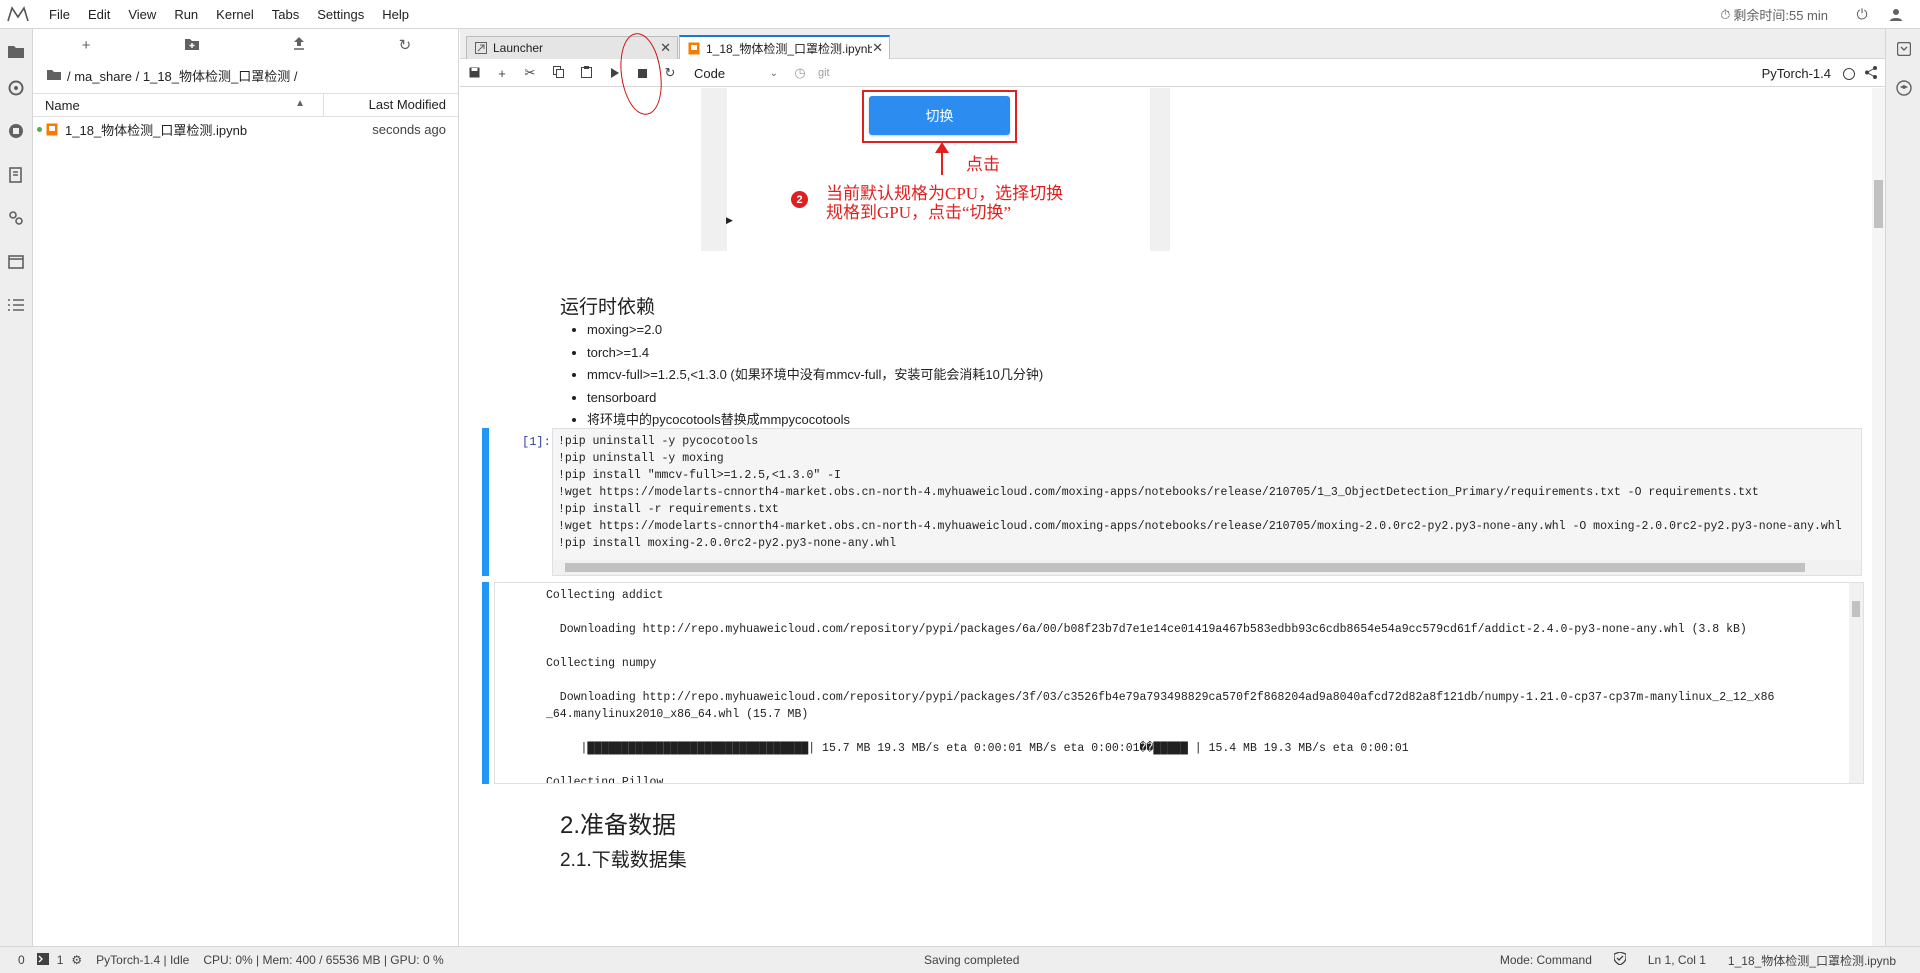 The width and height of the screenshot is (1920, 973). I want to click on toc-icon, so click(16, 305).